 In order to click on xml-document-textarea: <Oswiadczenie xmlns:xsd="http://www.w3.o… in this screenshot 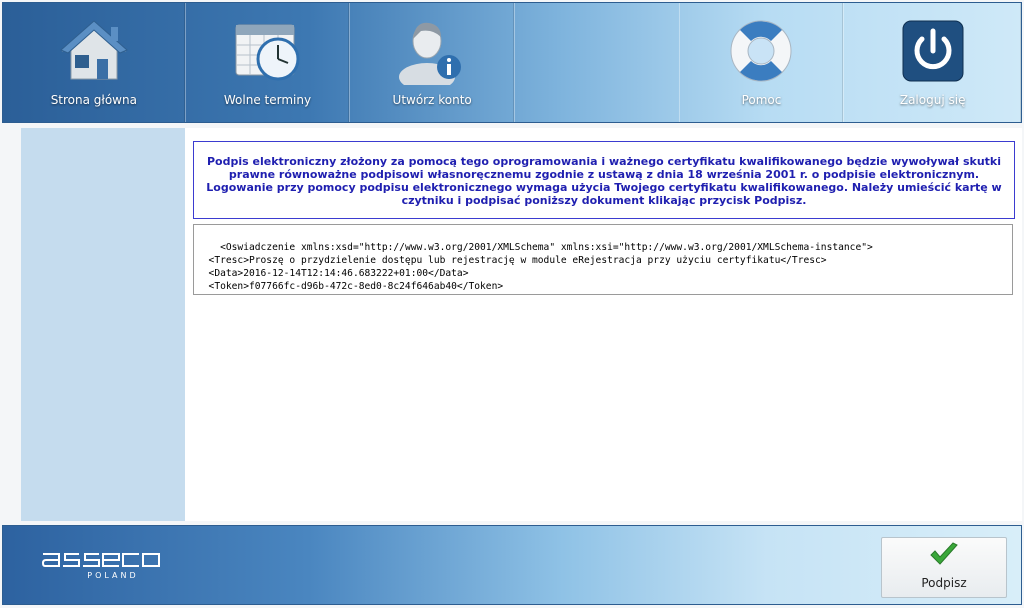, I will do `click(603, 259)`.